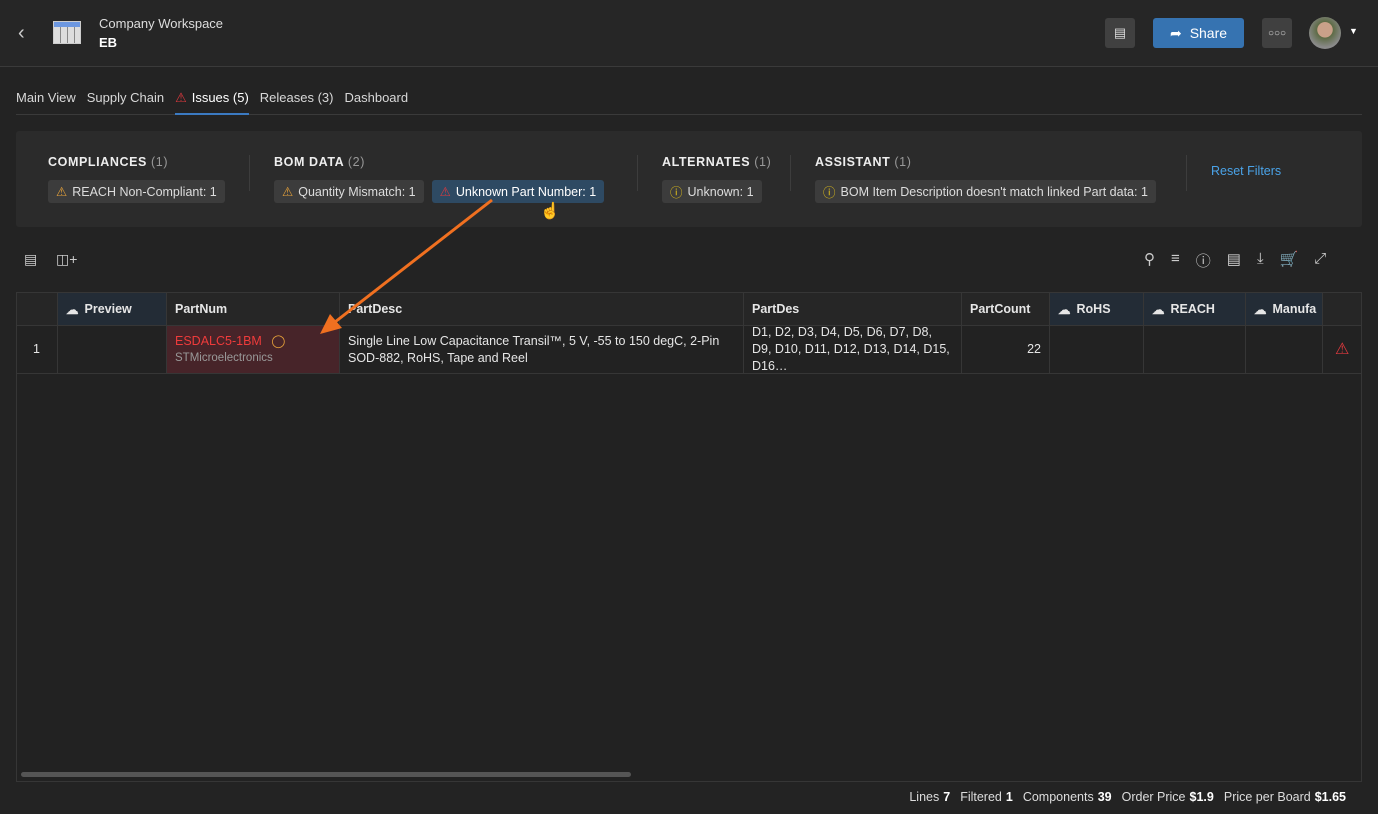 The image size is (1378, 814). I want to click on column-header-preview: ☁ Preview, so click(112, 309).